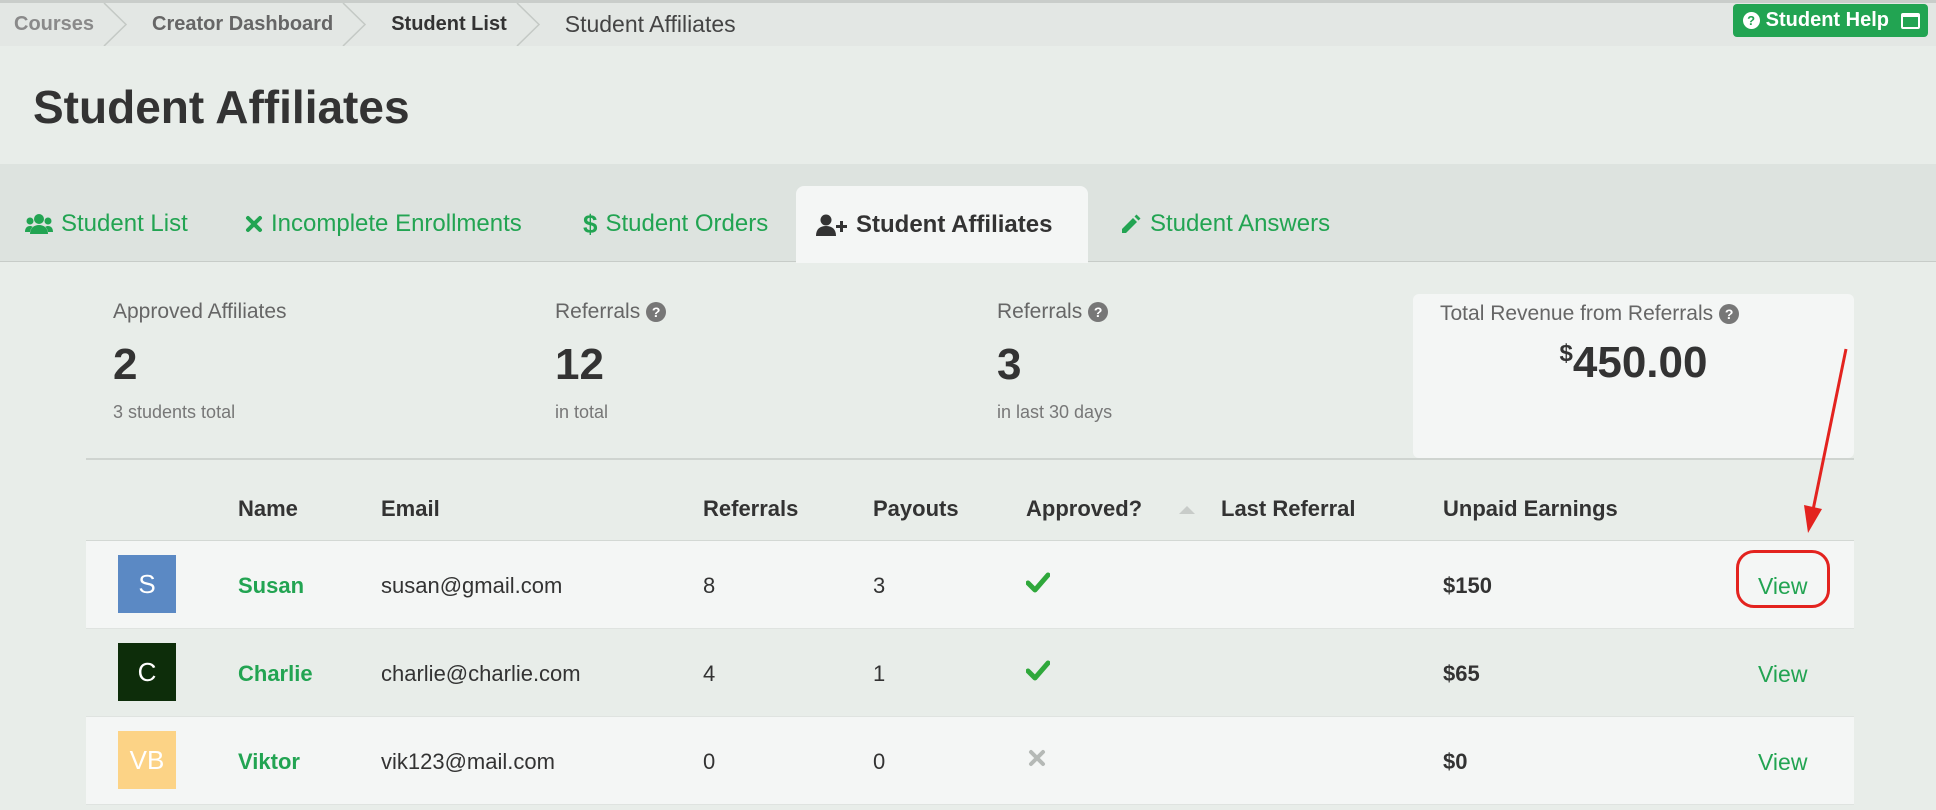 This screenshot has width=1936, height=810. What do you see at coordinates (879, 585) in the screenshot?
I see `affiliate-payouts: 3` at bounding box center [879, 585].